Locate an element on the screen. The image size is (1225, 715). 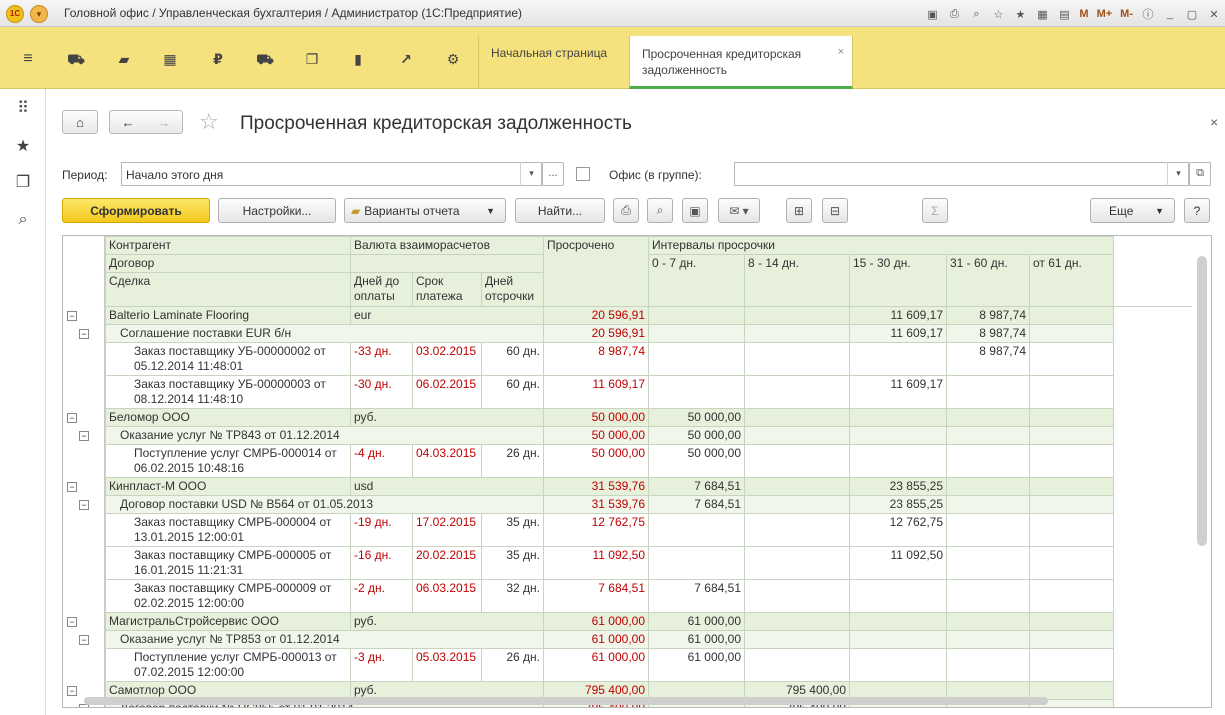
sum-button: Σ is located at coordinates (935, 210).